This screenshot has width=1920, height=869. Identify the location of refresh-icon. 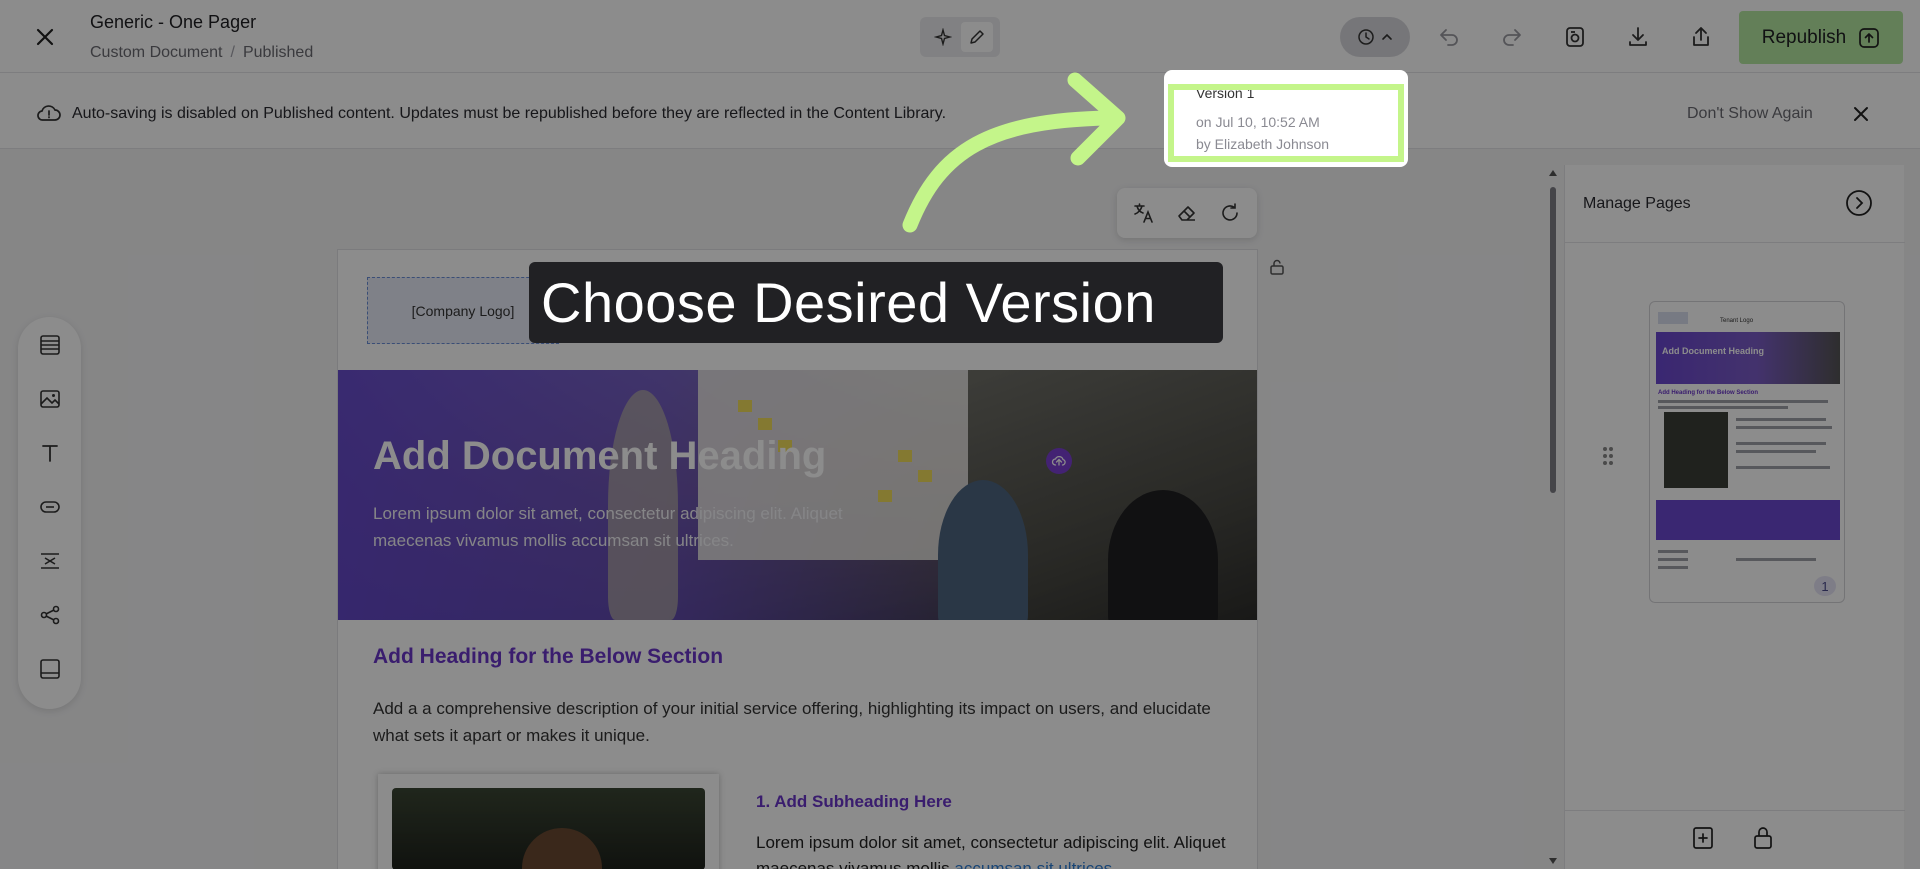
(1230, 213).